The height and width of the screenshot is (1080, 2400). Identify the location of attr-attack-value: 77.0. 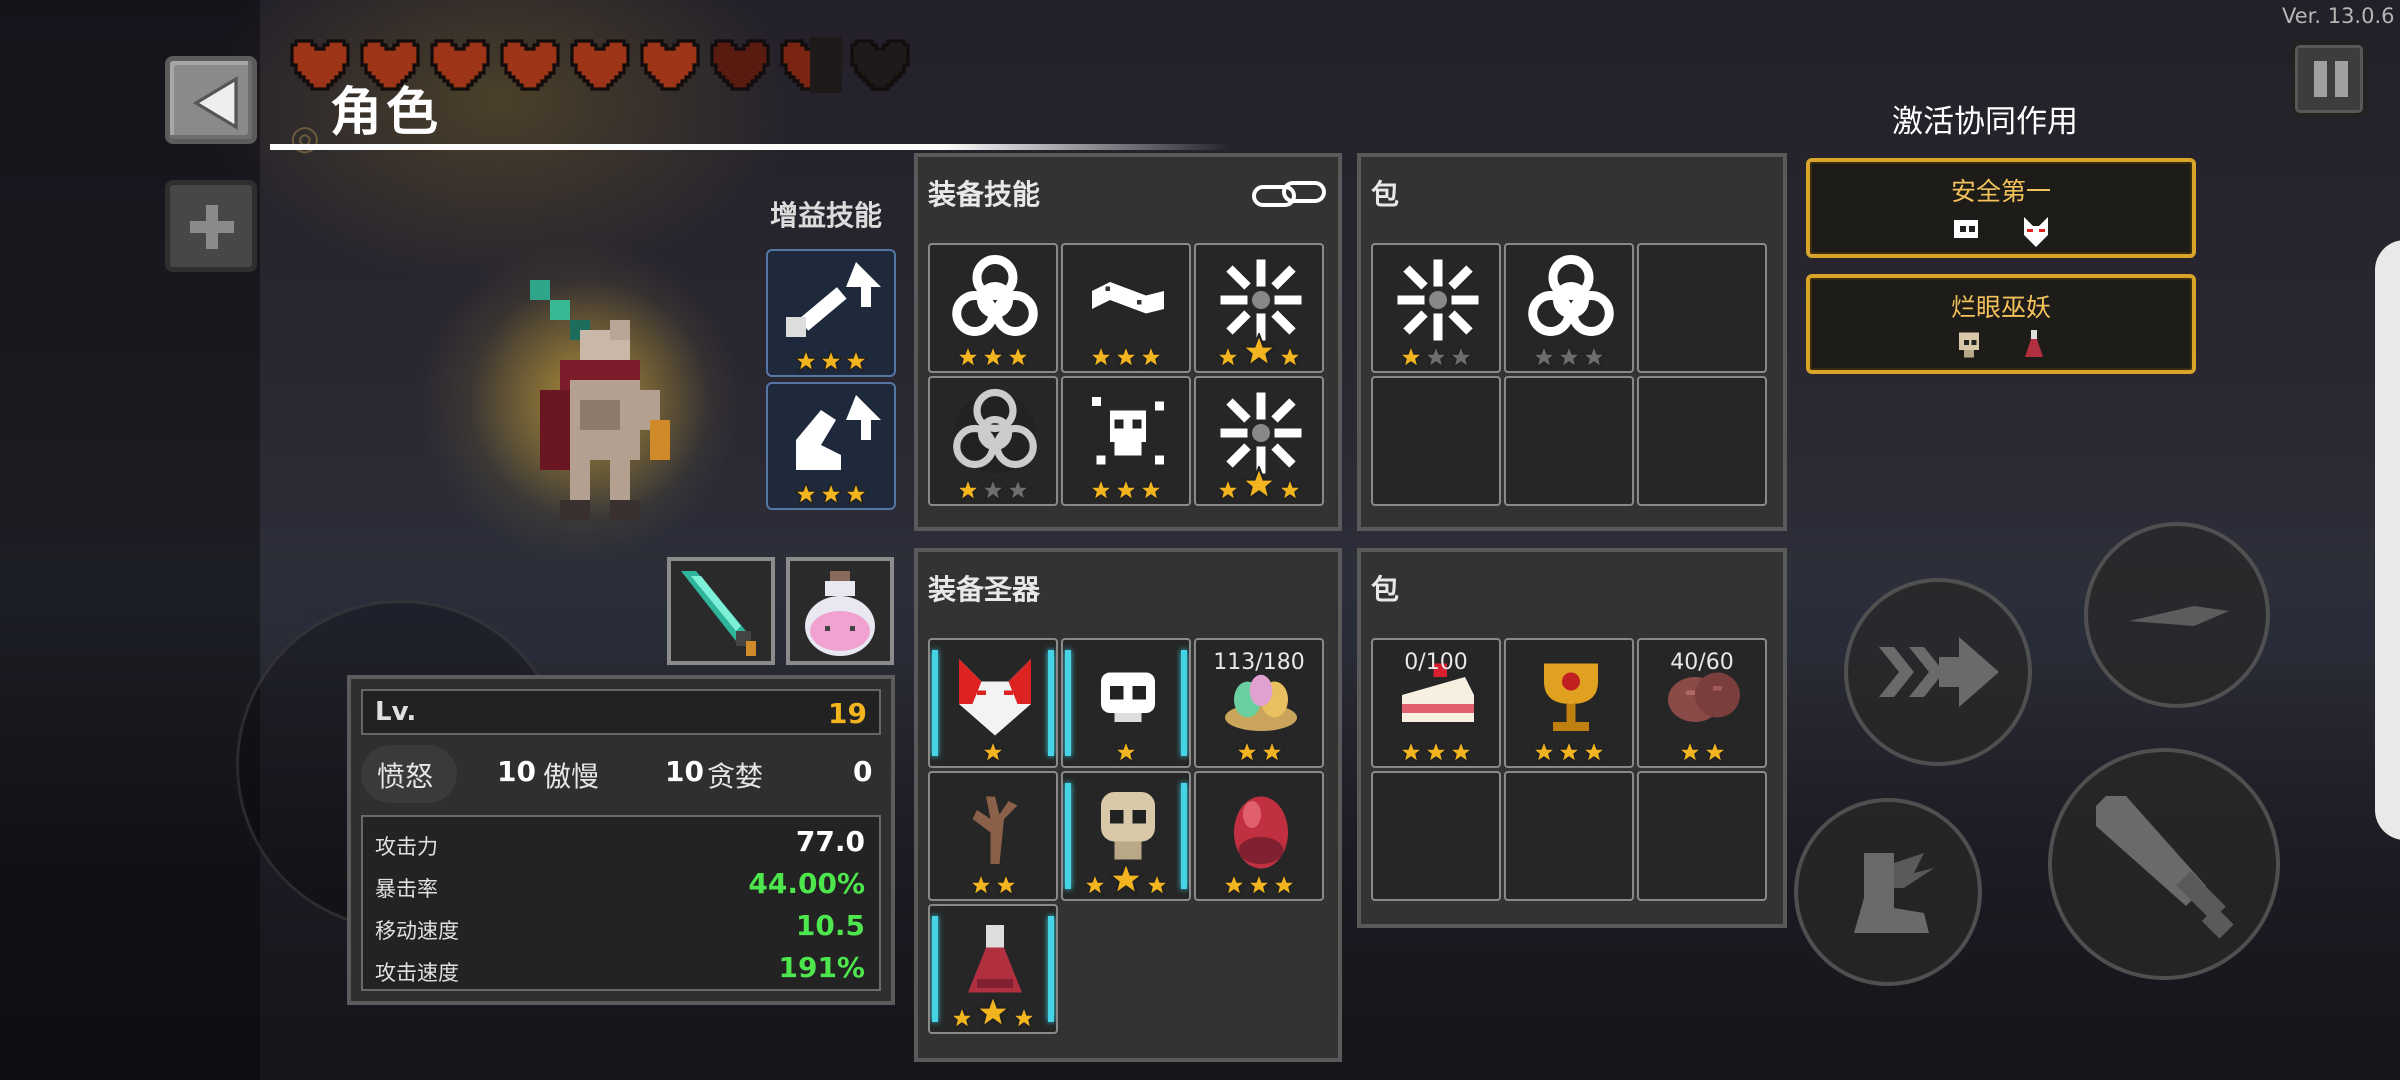
(830, 841).